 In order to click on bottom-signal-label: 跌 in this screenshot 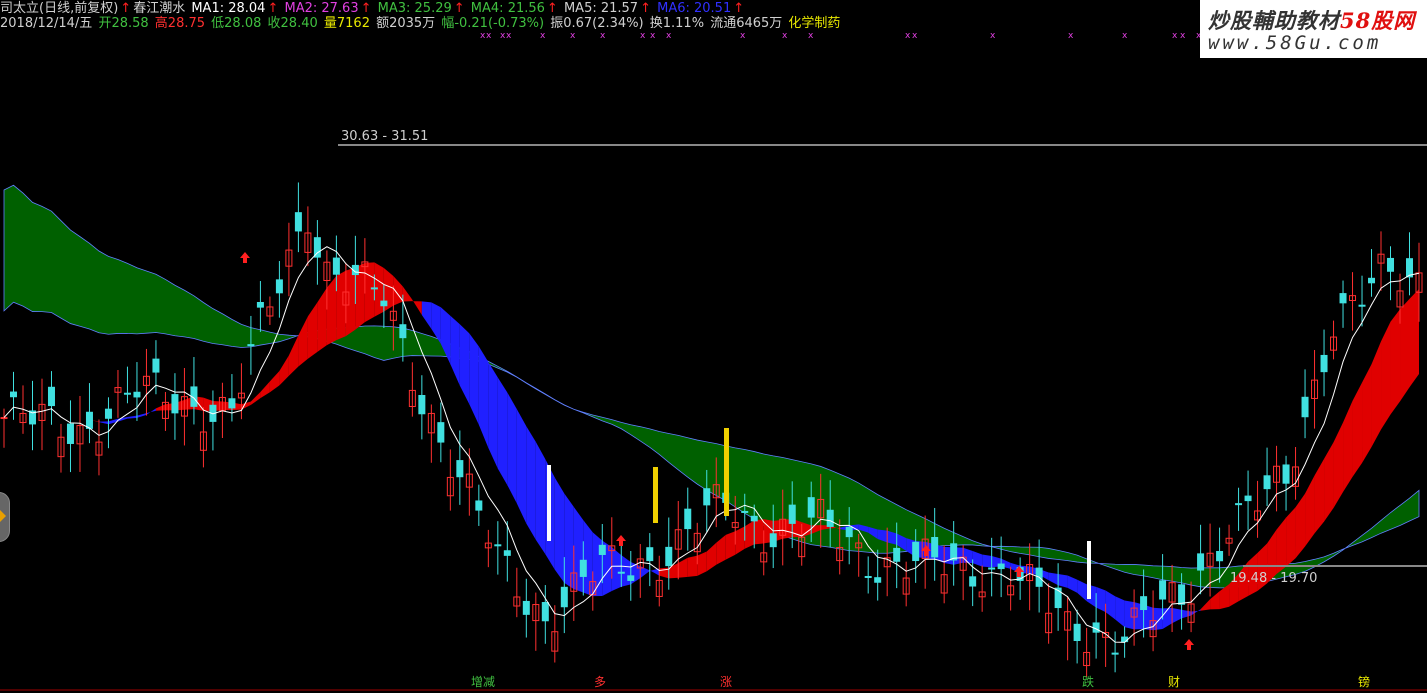, I will do `click(1088, 681)`.